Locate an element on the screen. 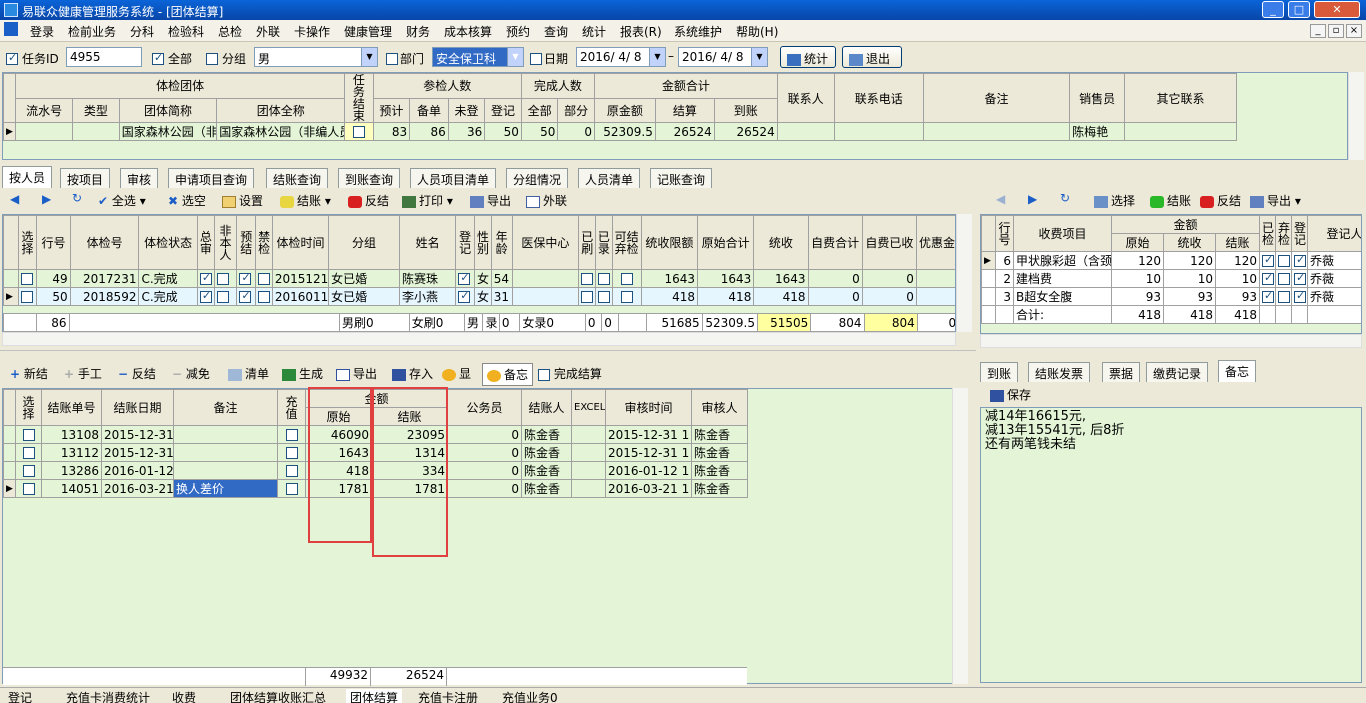  cell-settle-no: 13112 is located at coordinates (71, 452).